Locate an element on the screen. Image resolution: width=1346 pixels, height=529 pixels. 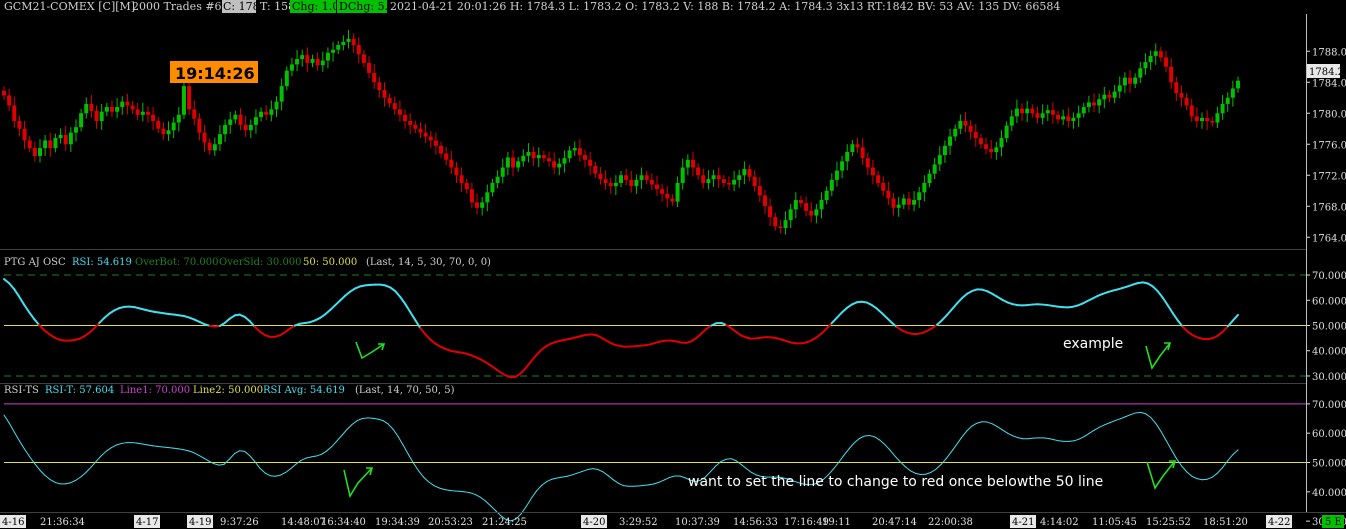
time-tick-label: 18:51:20 is located at coordinates (1225, 522).